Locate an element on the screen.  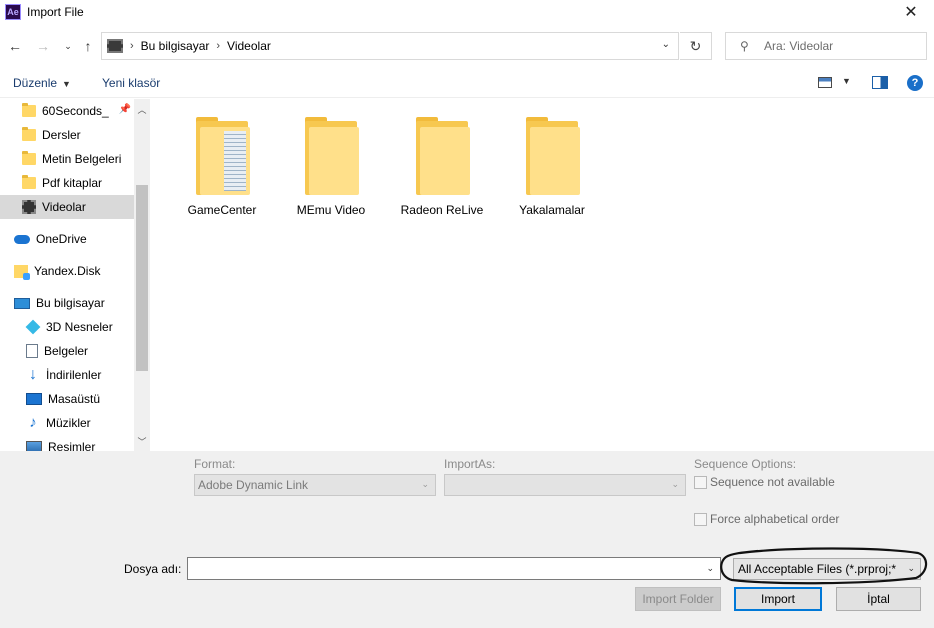
sidebar-item-muzikler: ♪ Müzikler is located at coordinates (80, 423).